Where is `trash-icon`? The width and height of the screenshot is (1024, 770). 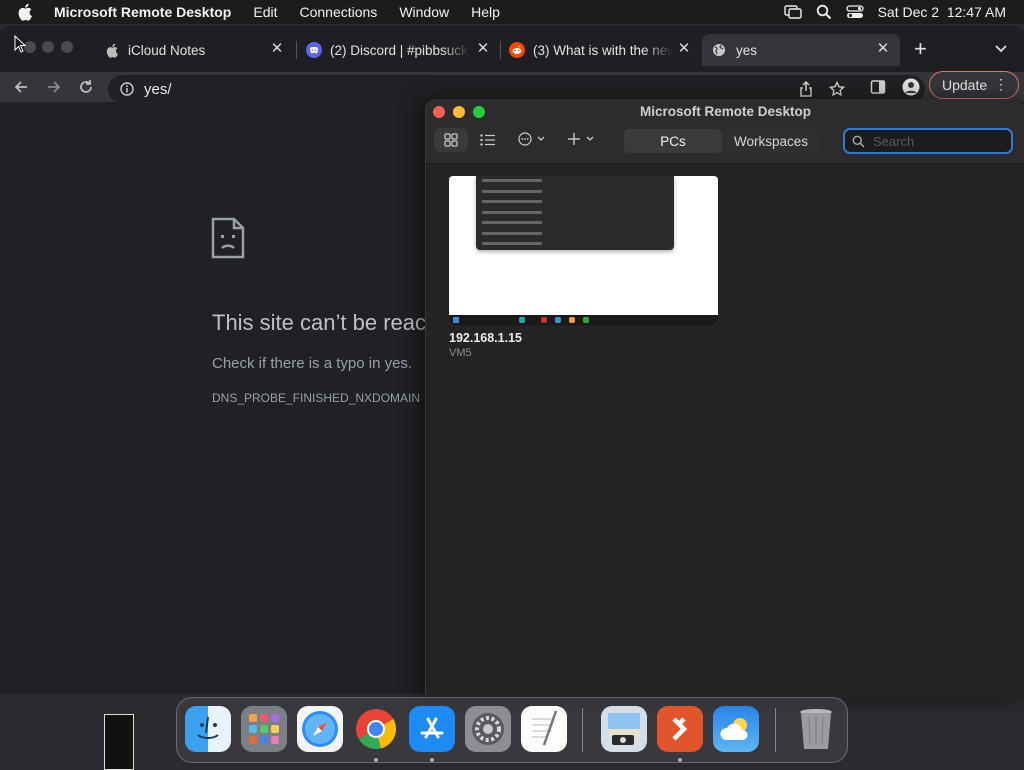
trash-icon is located at coordinates (816, 729).